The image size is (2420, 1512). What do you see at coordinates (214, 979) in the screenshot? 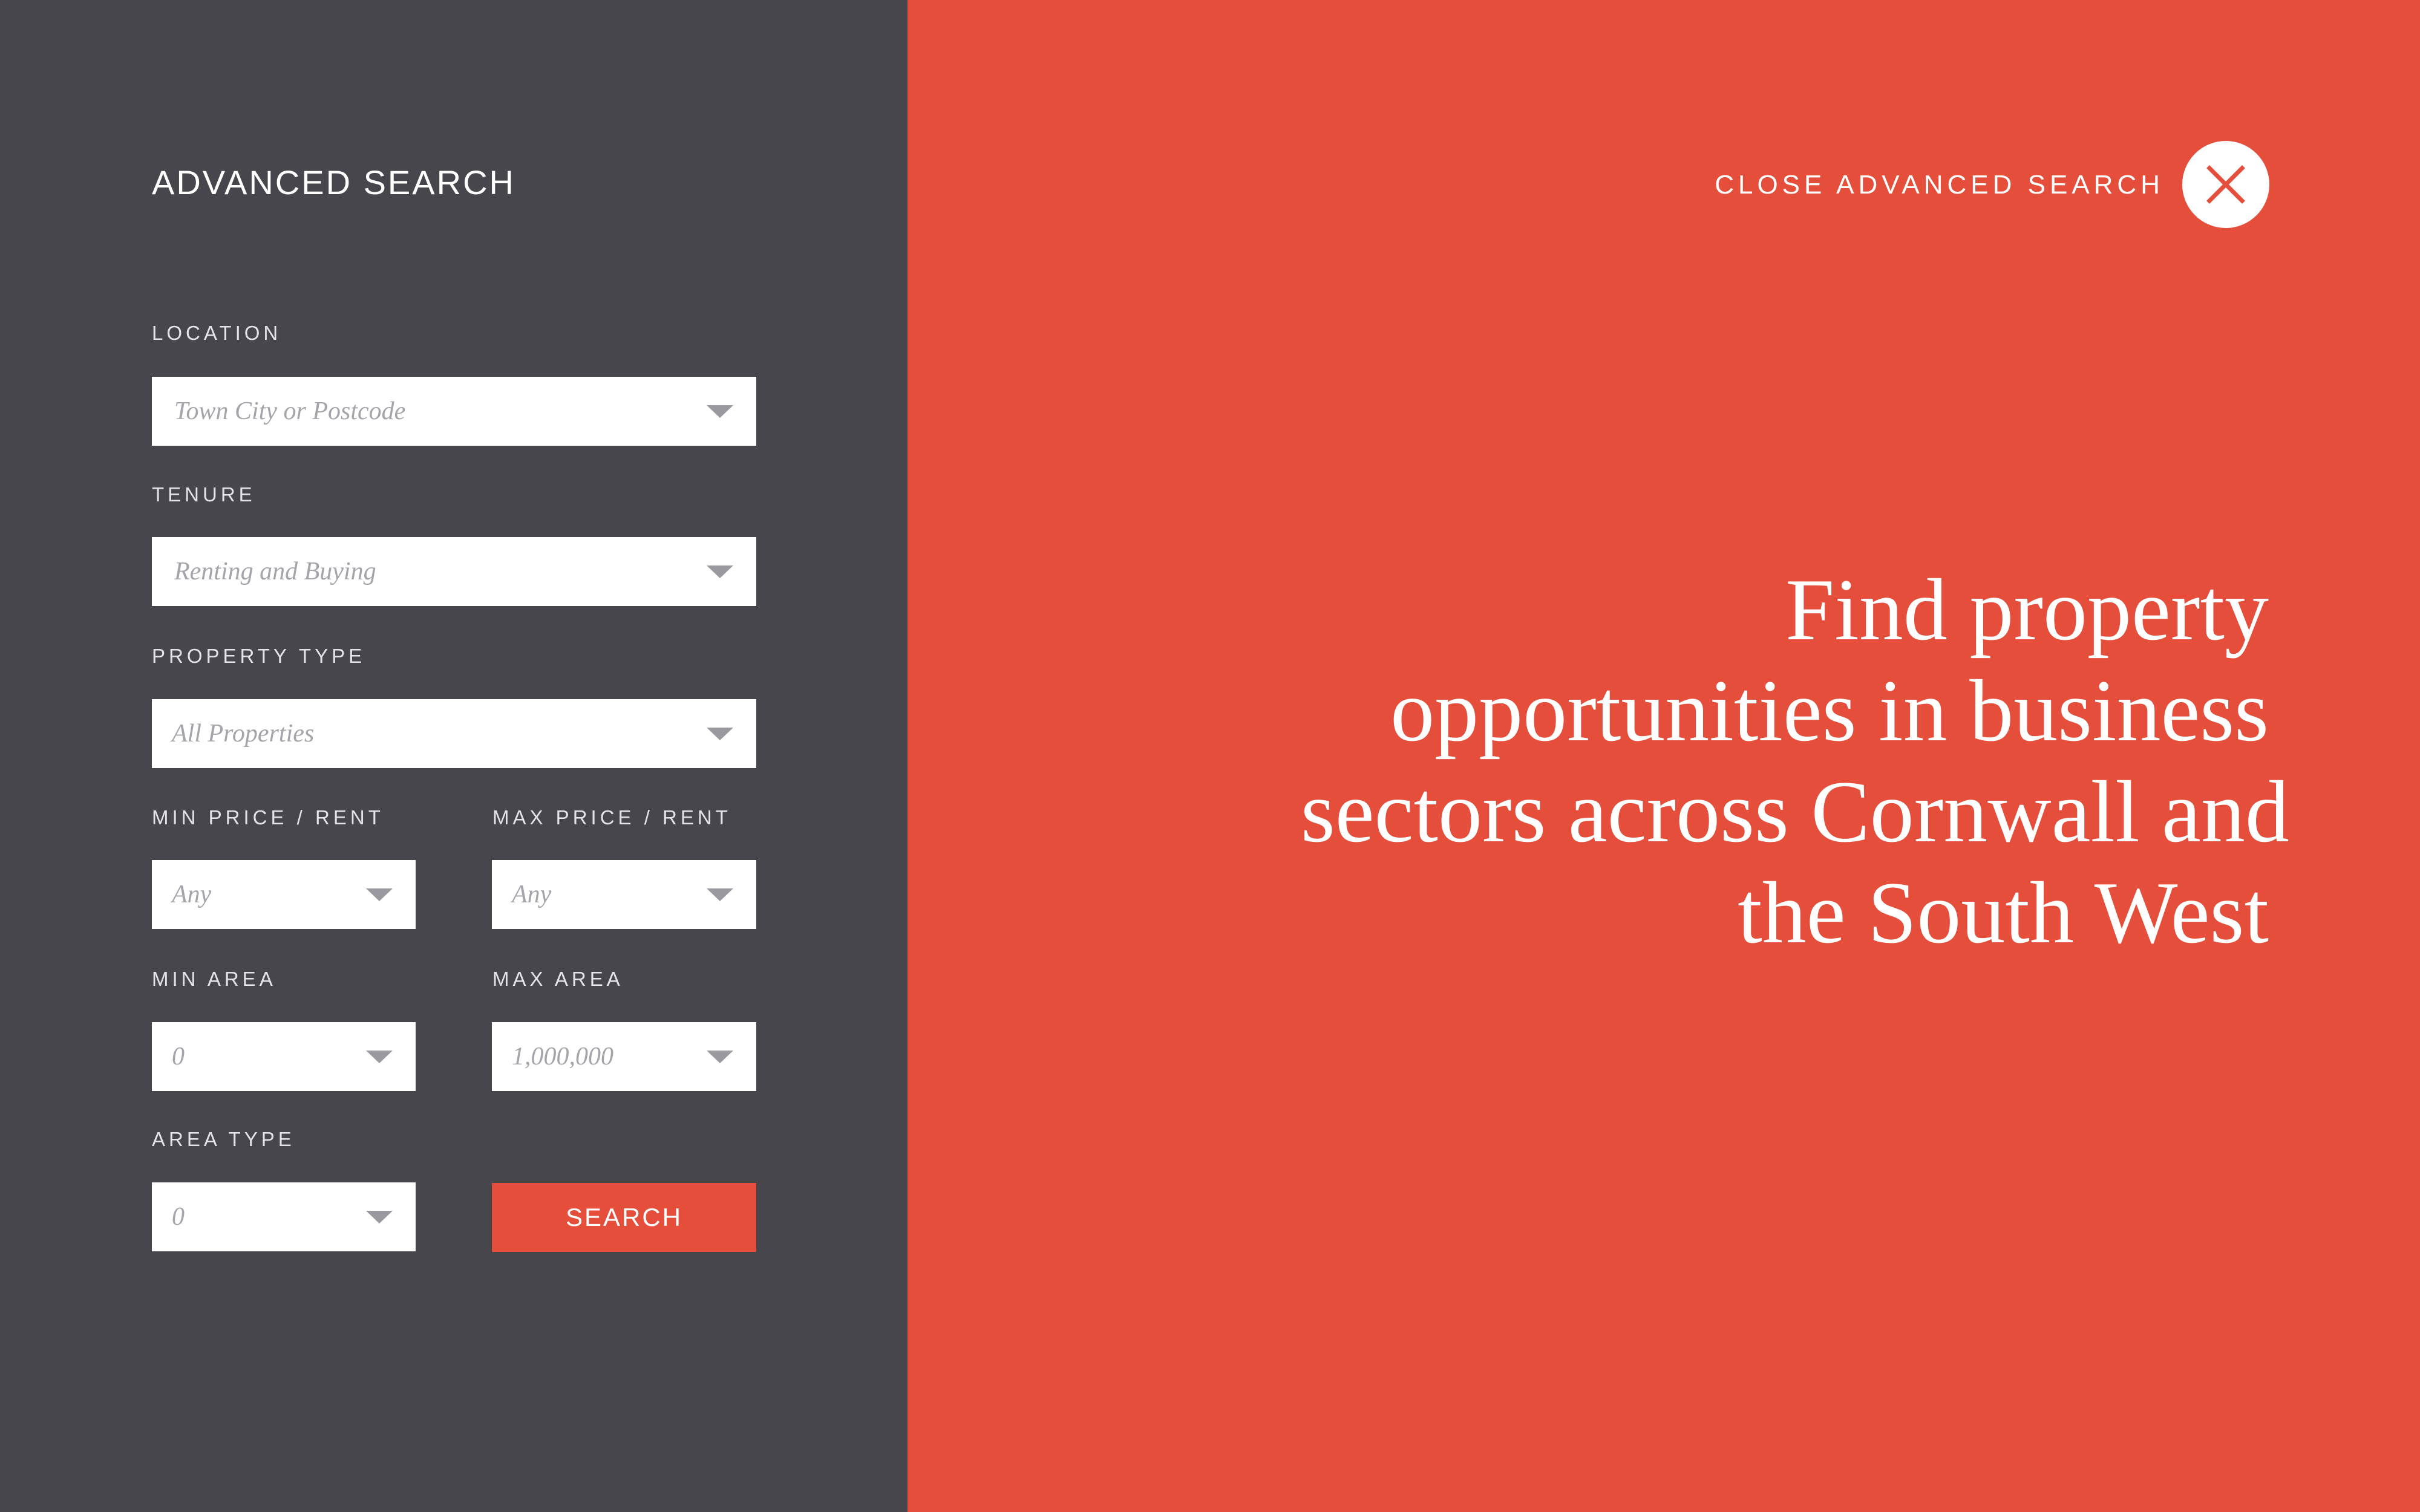
I see `min-area-label: MIN AREA` at bounding box center [214, 979].